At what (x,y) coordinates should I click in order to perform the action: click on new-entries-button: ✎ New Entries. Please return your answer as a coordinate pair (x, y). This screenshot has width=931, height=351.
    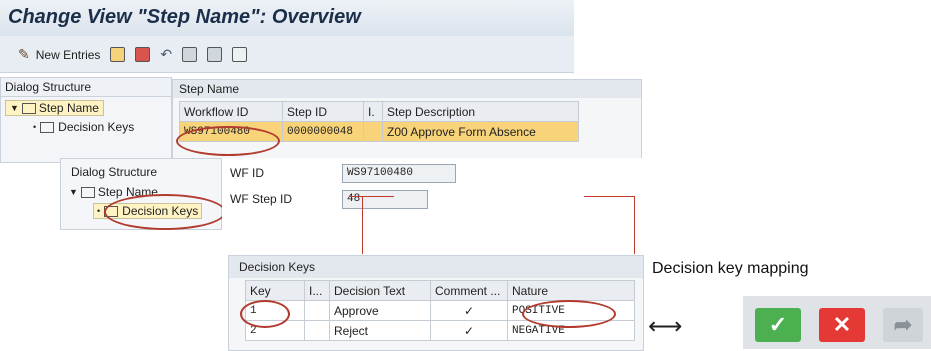
    Looking at the image, I should click on (59, 54).